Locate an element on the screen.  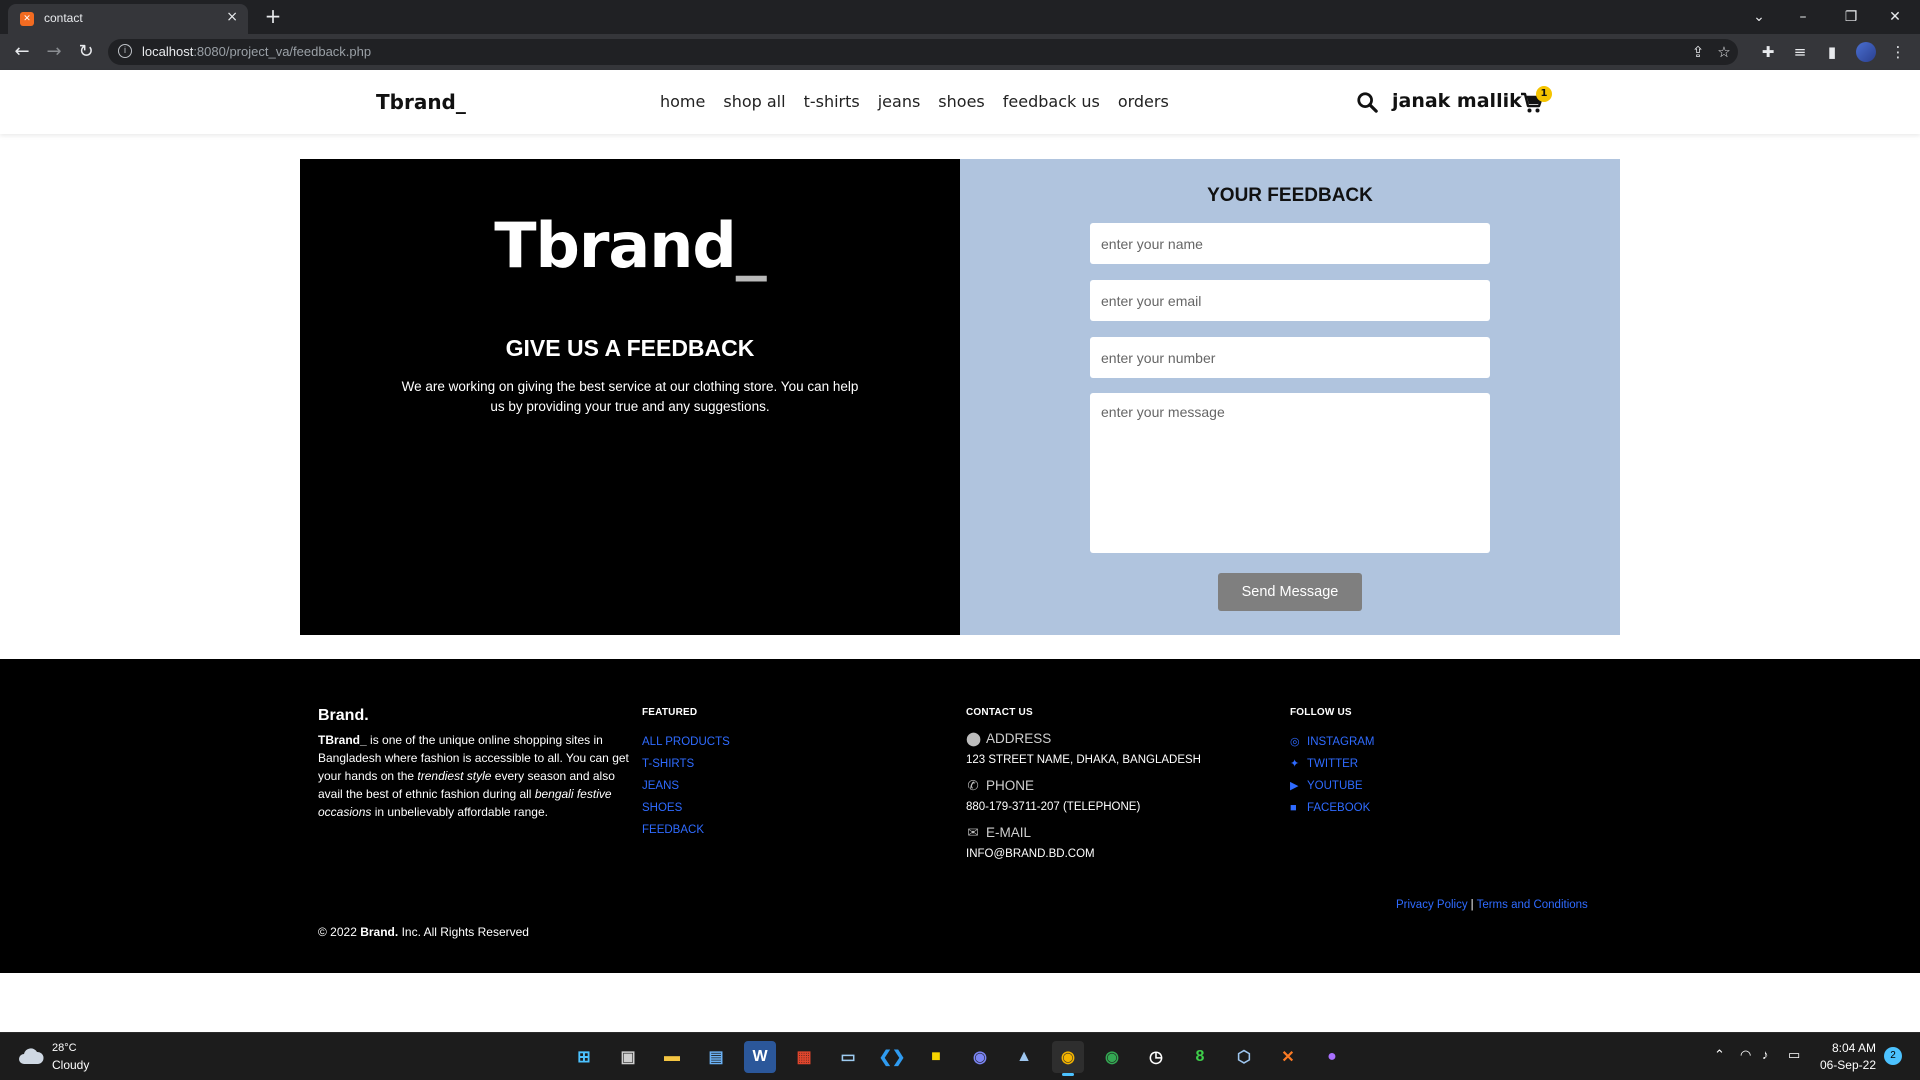
social-links: ◎ INSTAGRAM ✦ TWITTER ▶ YOUTUBE ■ FACEBOOK is located at coordinates (1332, 775).